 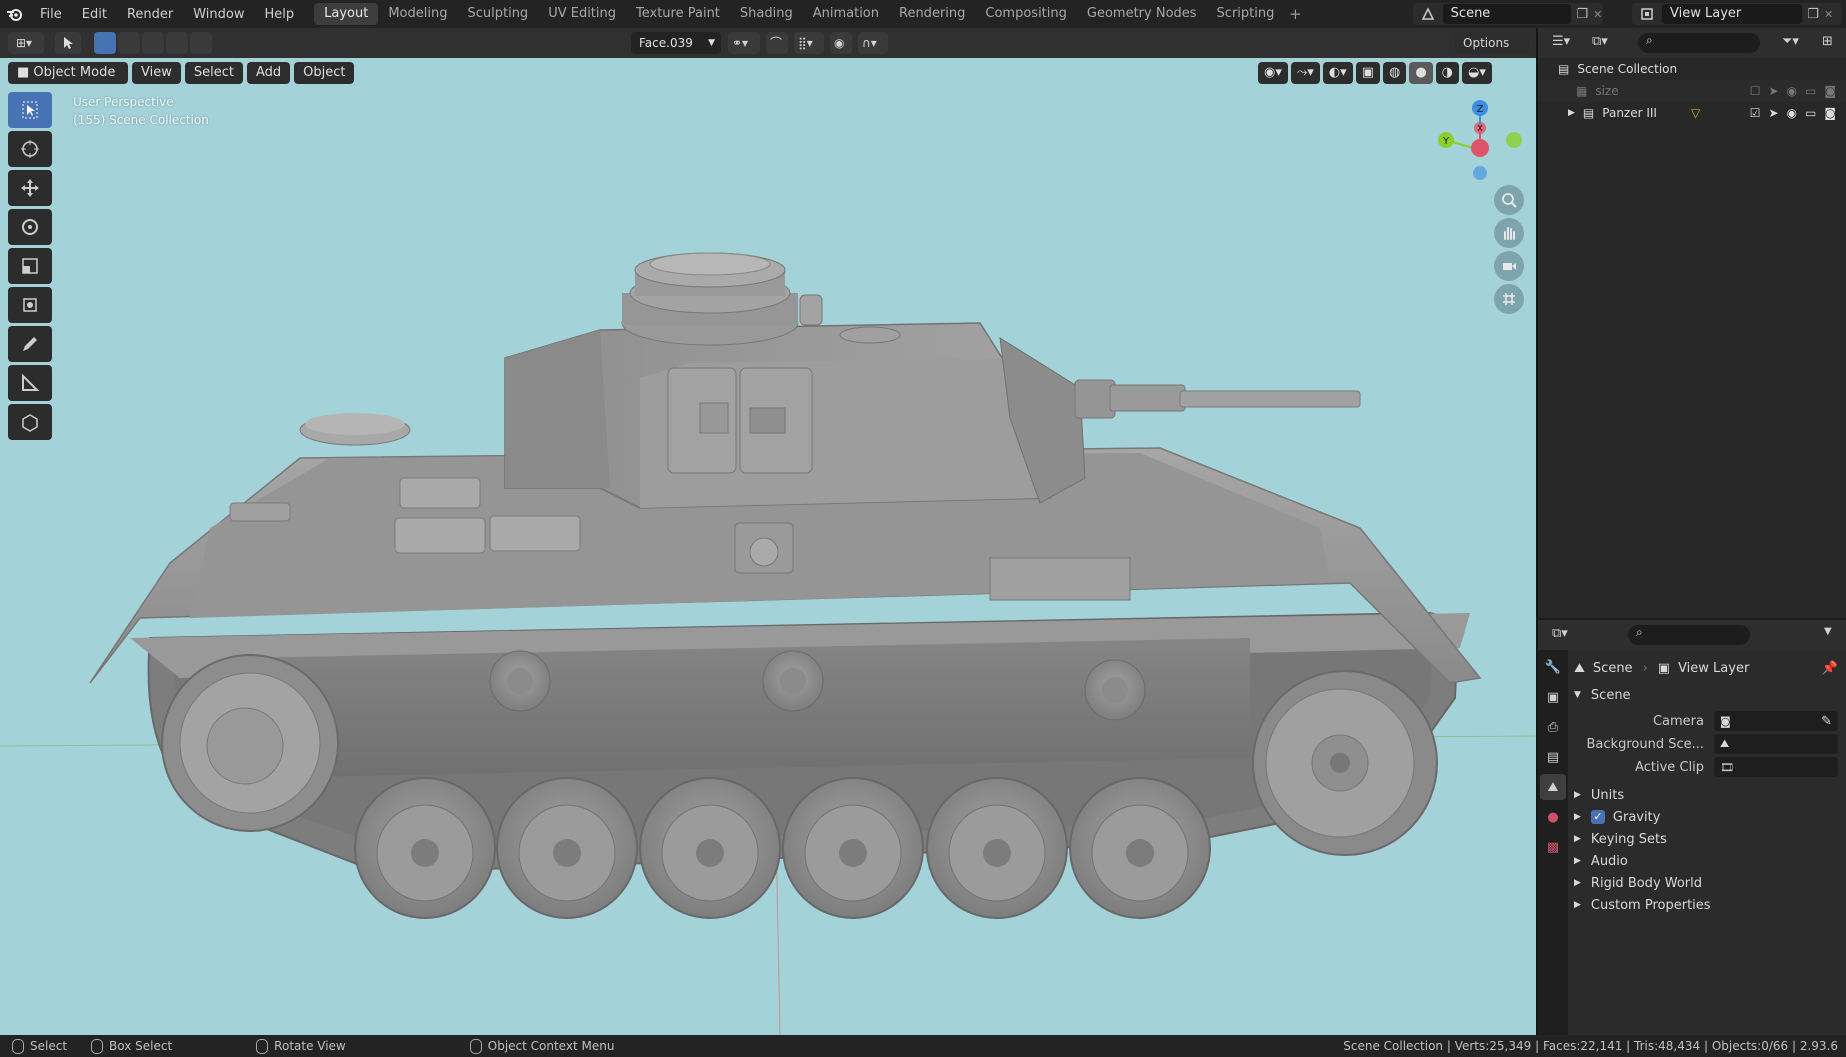 I want to click on pin-icon: 📌, so click(x=1830, y=668).